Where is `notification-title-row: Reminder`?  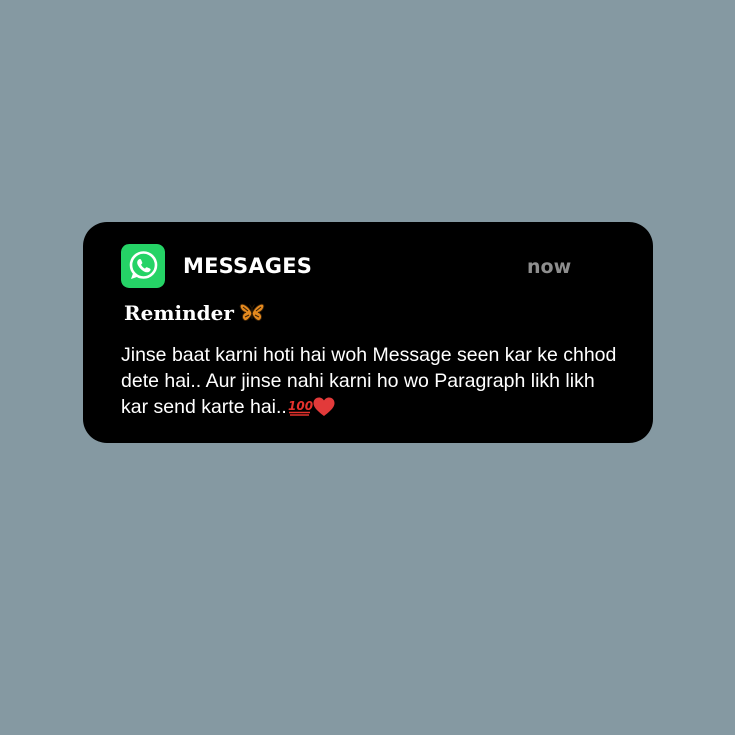 notification-title-row: Reminder is located at coordinates (194, 313).